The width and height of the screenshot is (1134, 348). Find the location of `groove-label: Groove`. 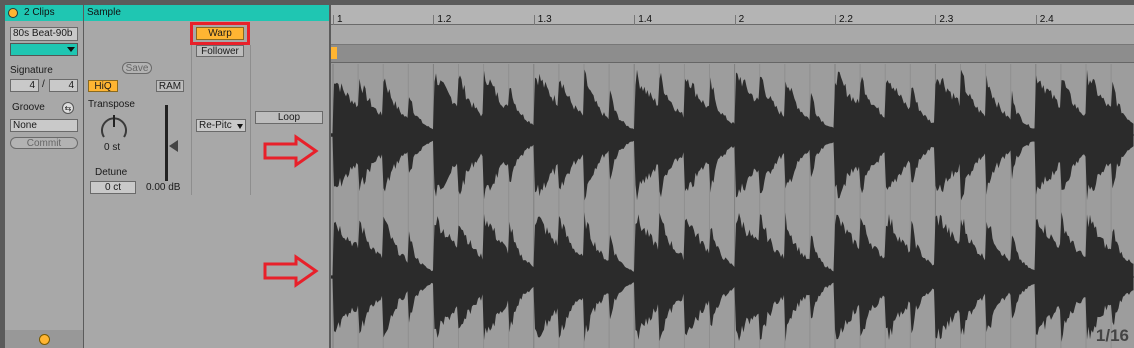

groove-label: Groove is located at coordinates (28, 107).